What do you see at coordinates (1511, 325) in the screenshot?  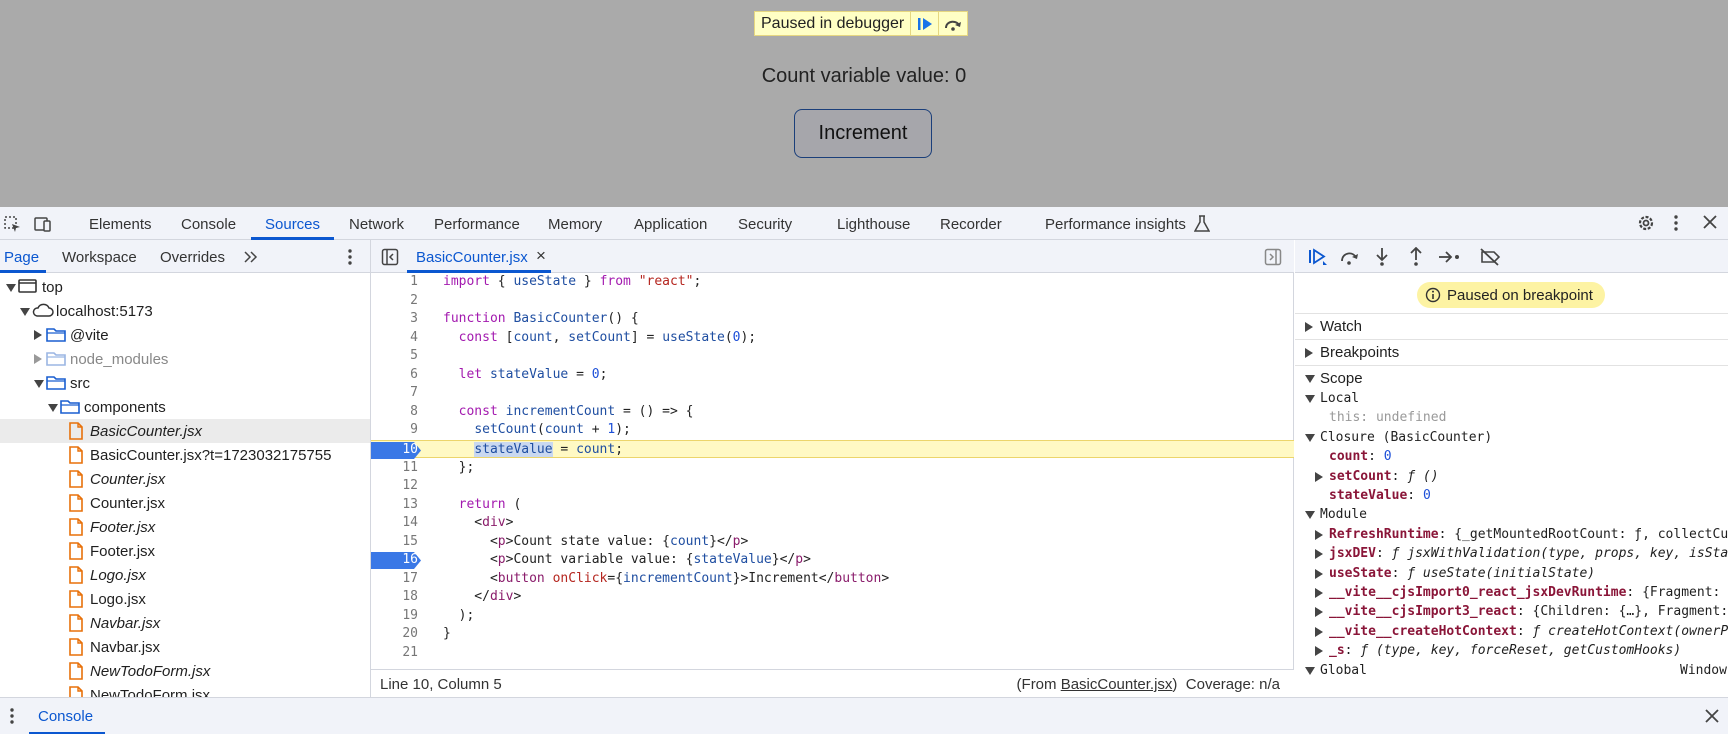 I see `watch-section-header: Watch` at bounding box center [1511, 325].